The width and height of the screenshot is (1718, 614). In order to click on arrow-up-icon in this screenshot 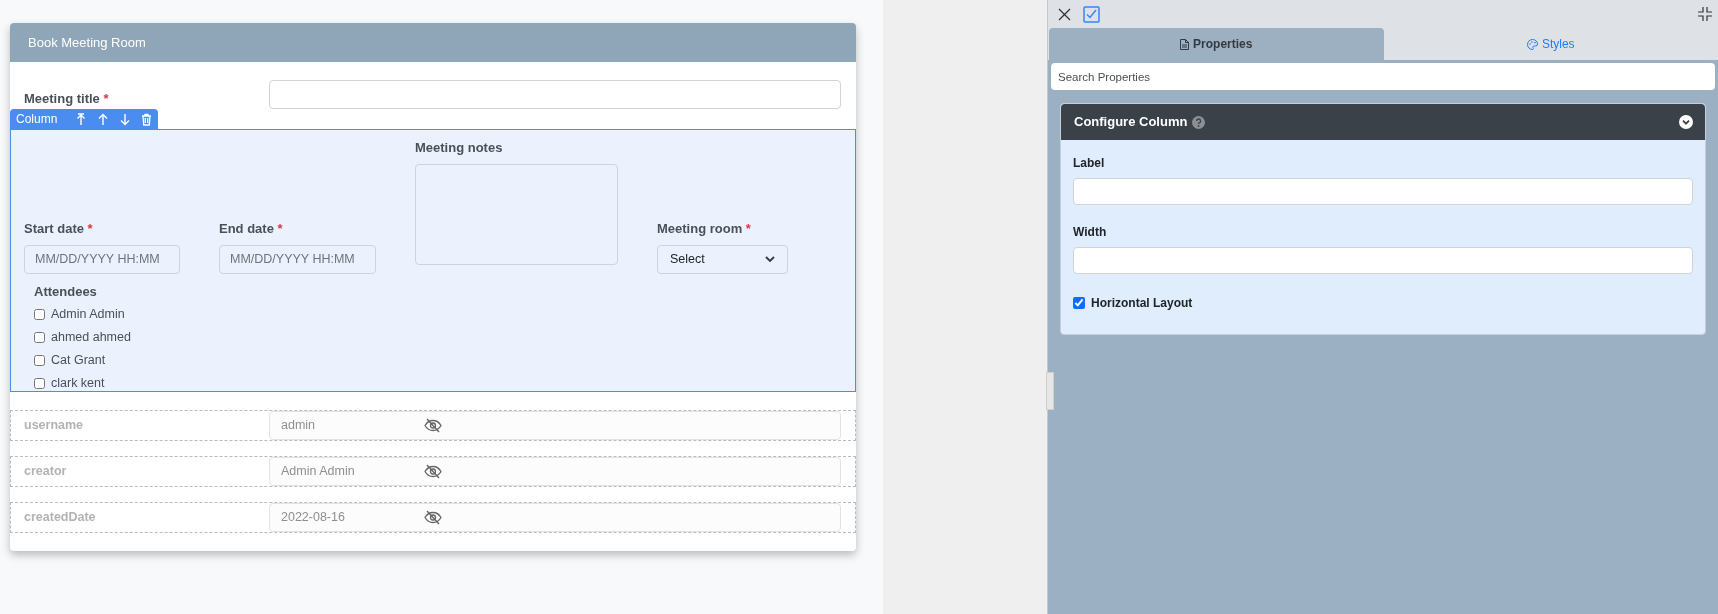, I will do `click(103, 119)`.